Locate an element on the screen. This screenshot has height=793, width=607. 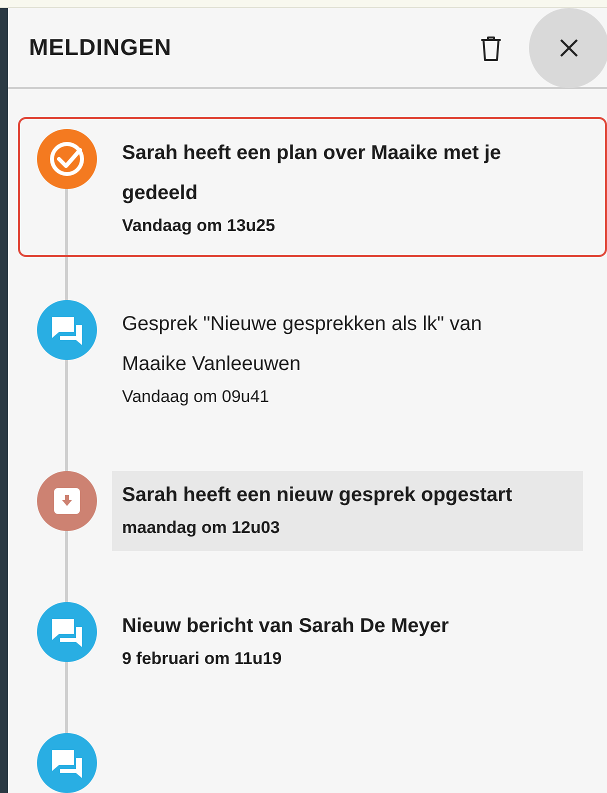
notification-time: Vandaag om 09u41 is located at coordinates (196, 397).